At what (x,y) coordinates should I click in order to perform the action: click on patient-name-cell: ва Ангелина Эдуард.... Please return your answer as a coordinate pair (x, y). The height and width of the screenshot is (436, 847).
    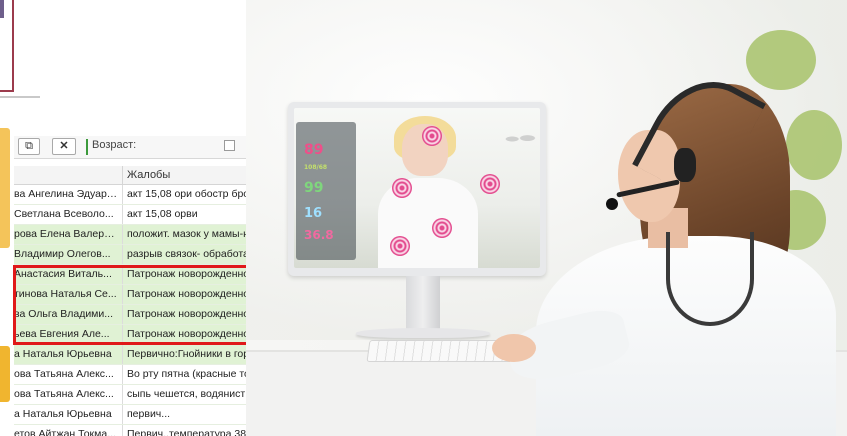
    Looking at the image, I should click on (67, 194).